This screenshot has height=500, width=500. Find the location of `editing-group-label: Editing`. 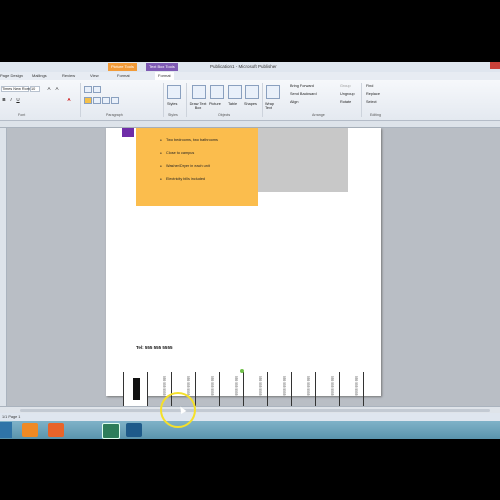

editing-group-label: Editing is located at coordinates (375, 115).